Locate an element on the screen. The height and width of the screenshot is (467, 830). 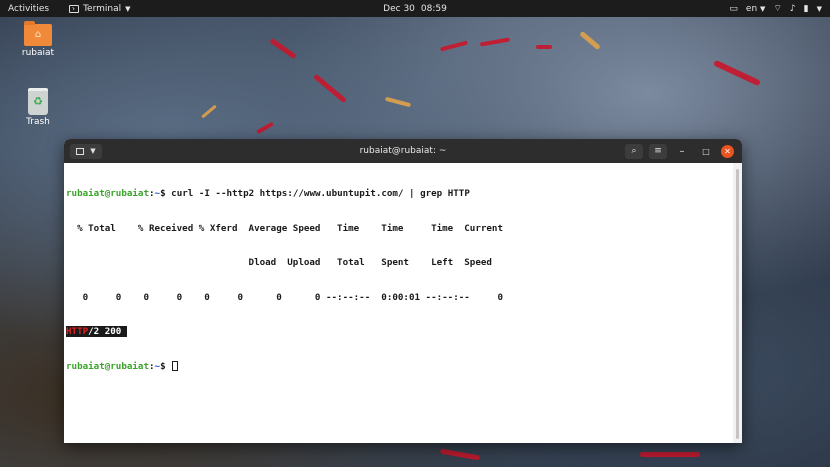
clock-date: Dec 30 is located at coordinates (399, 8).